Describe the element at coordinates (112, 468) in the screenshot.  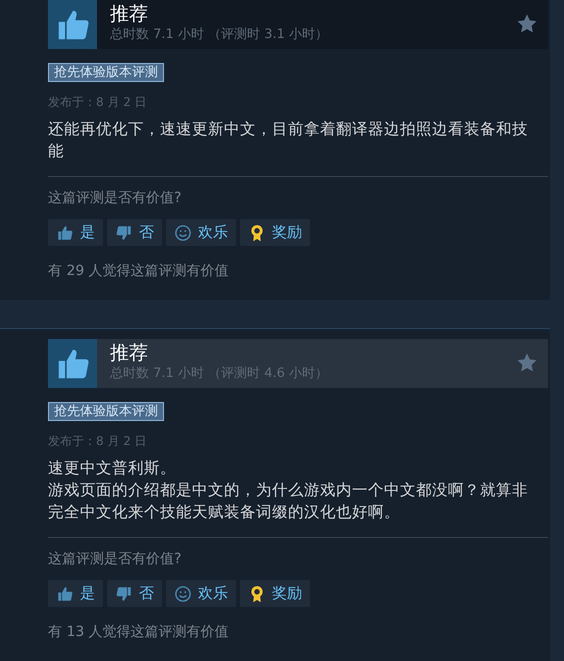
I see `review-text: 速更中文普利斯。` at that location.